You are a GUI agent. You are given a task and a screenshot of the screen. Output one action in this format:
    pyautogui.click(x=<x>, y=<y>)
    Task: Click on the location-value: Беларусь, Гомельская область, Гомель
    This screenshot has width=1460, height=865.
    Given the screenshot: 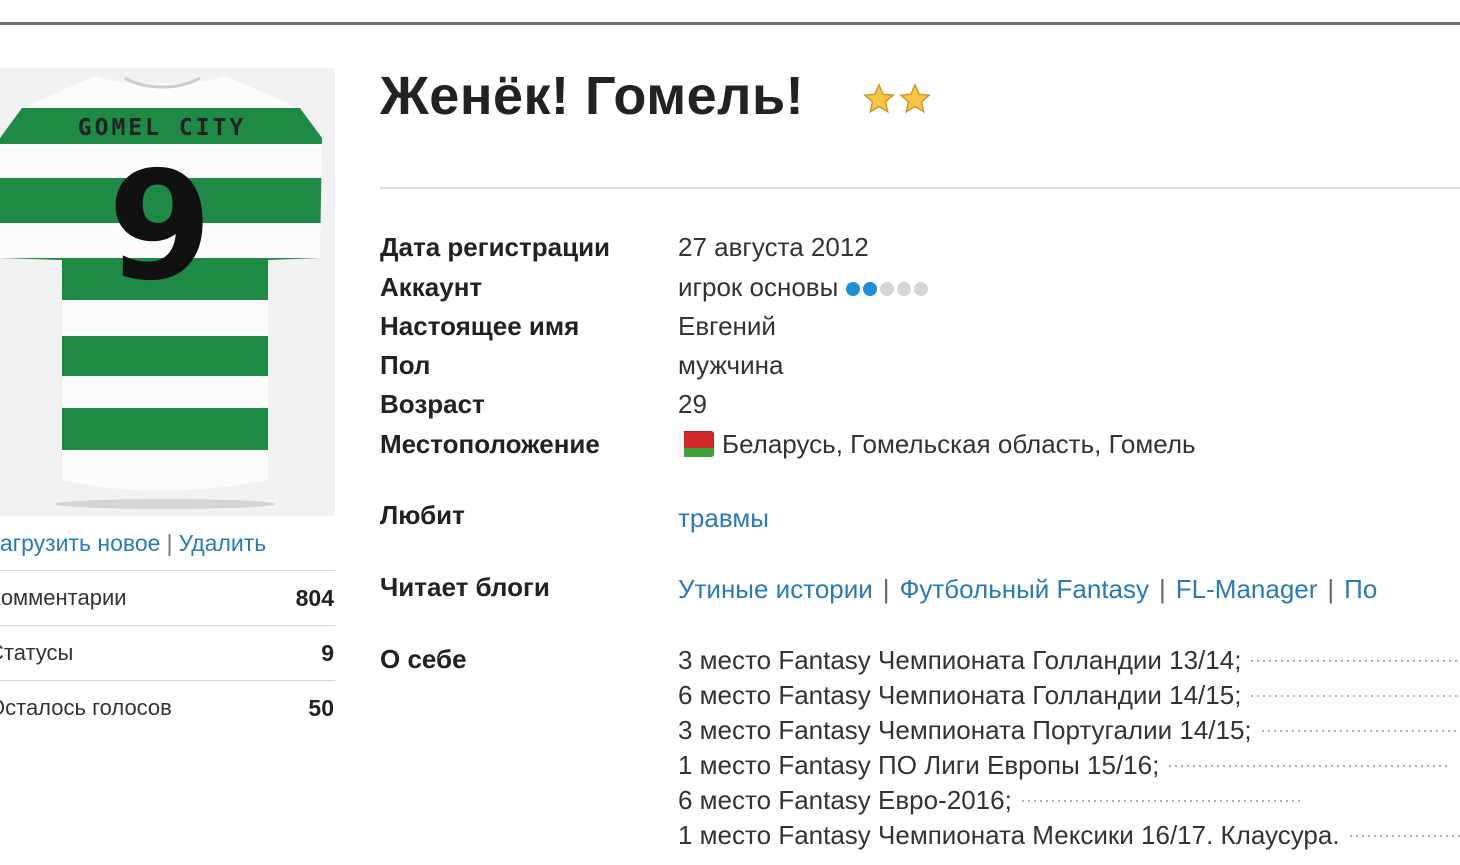 What is the action you would take?
    pyautogui.click(x=937, y=444)
    